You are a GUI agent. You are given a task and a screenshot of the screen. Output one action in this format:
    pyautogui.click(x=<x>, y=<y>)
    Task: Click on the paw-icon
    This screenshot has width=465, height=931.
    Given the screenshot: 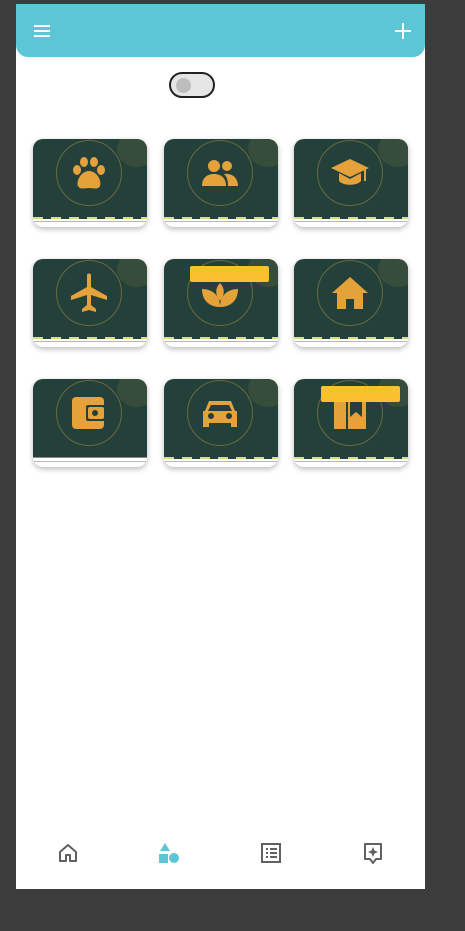 What is the action you would take?
    pyautogui.click(x=89, y=173)
    